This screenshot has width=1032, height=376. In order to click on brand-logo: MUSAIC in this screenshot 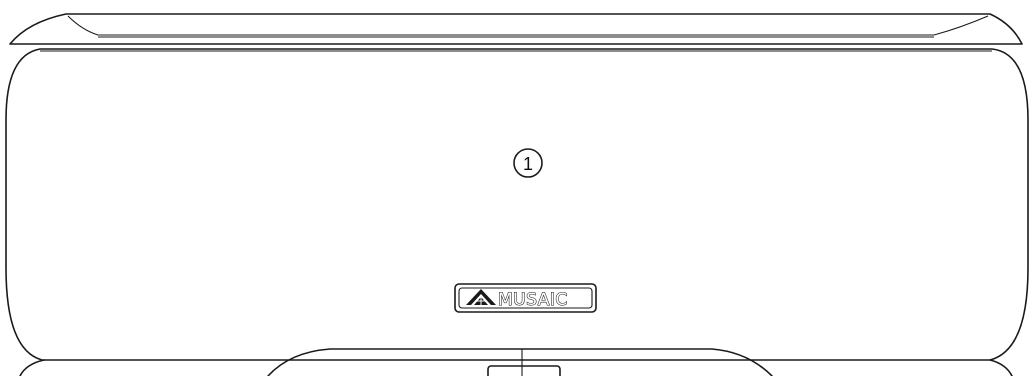, I will do `click(525, 298)`.